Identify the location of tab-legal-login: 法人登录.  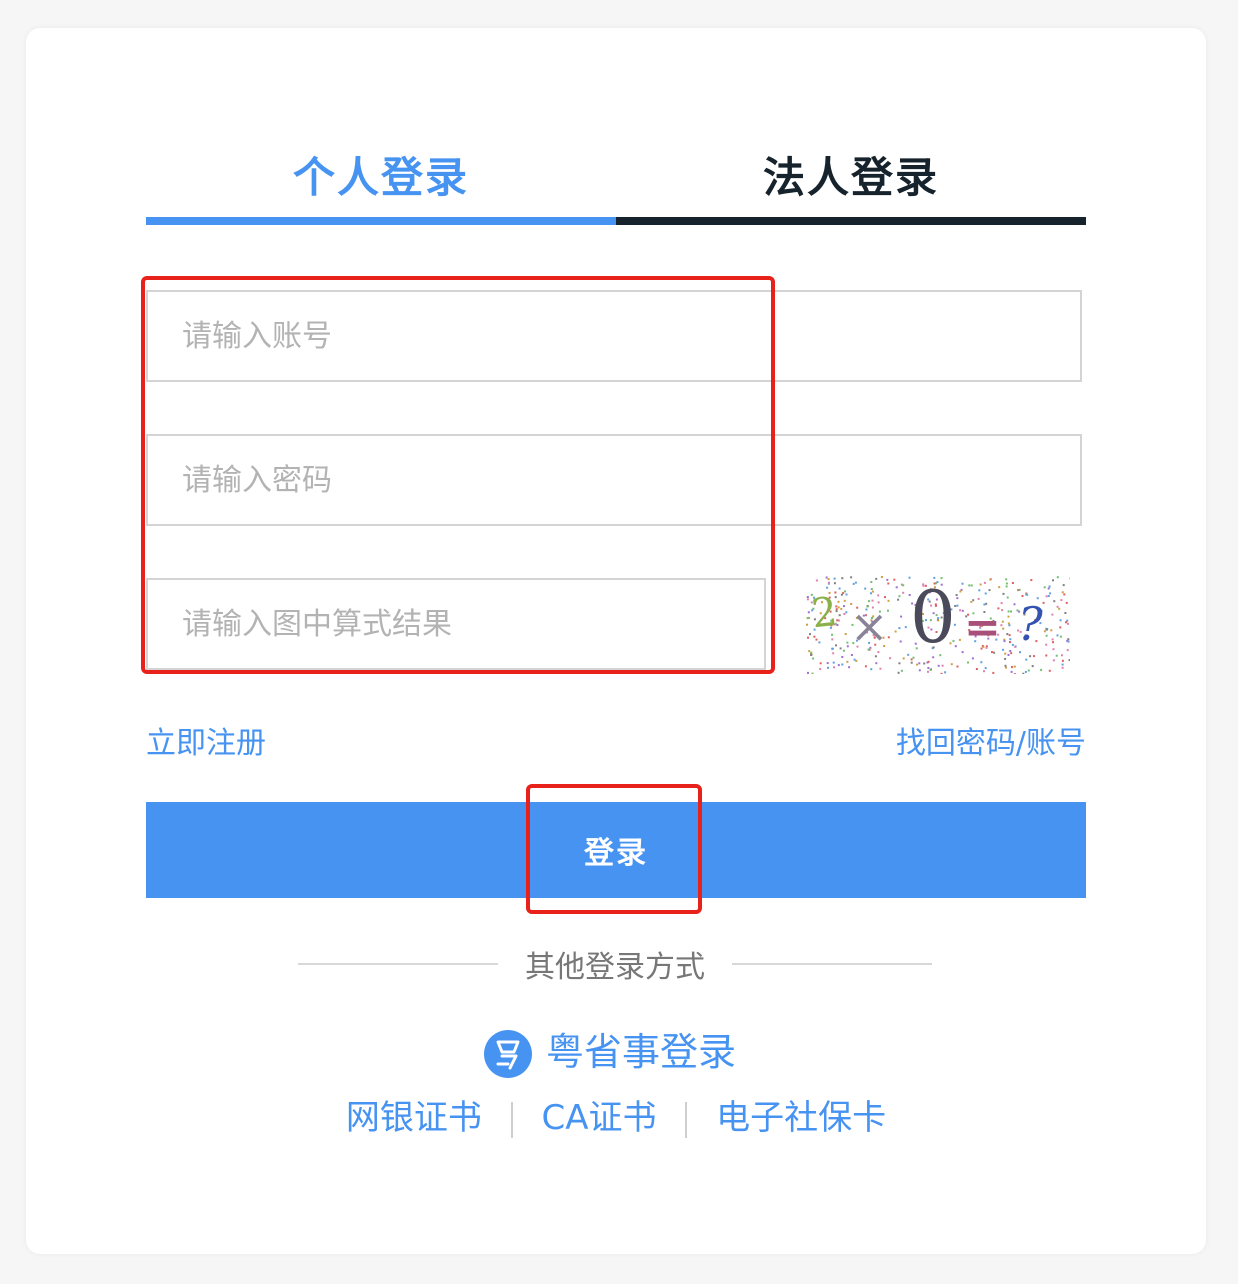
(851, 127).